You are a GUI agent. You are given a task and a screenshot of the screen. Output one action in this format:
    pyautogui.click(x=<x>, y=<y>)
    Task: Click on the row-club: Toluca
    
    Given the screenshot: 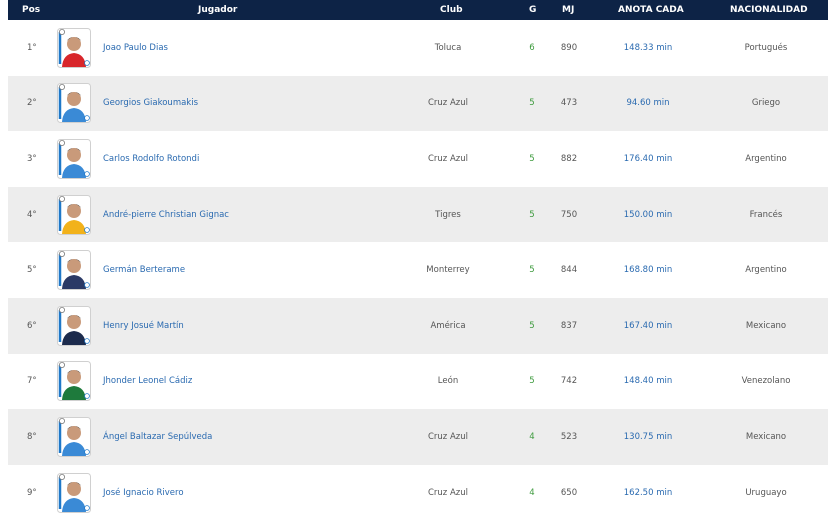 What is the action you would take?
    pyautogui.click(x=448, y=47)
    